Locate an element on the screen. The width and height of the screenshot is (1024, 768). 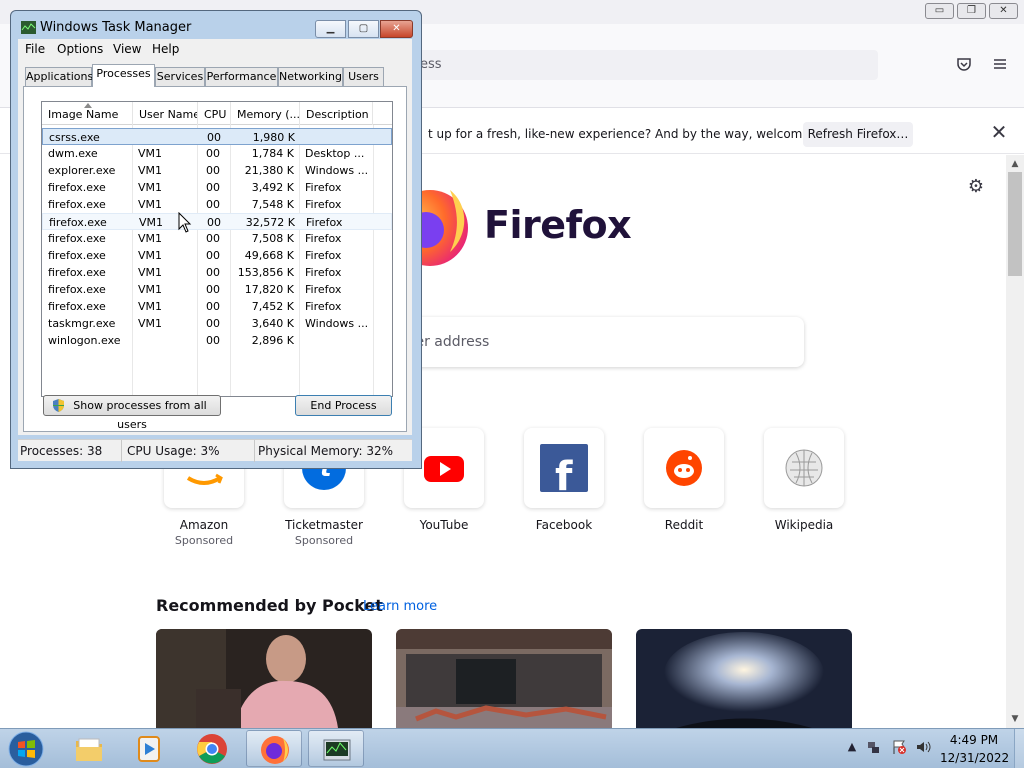
top-site-facebook: f Facebook is located at coordinates (564, 480).